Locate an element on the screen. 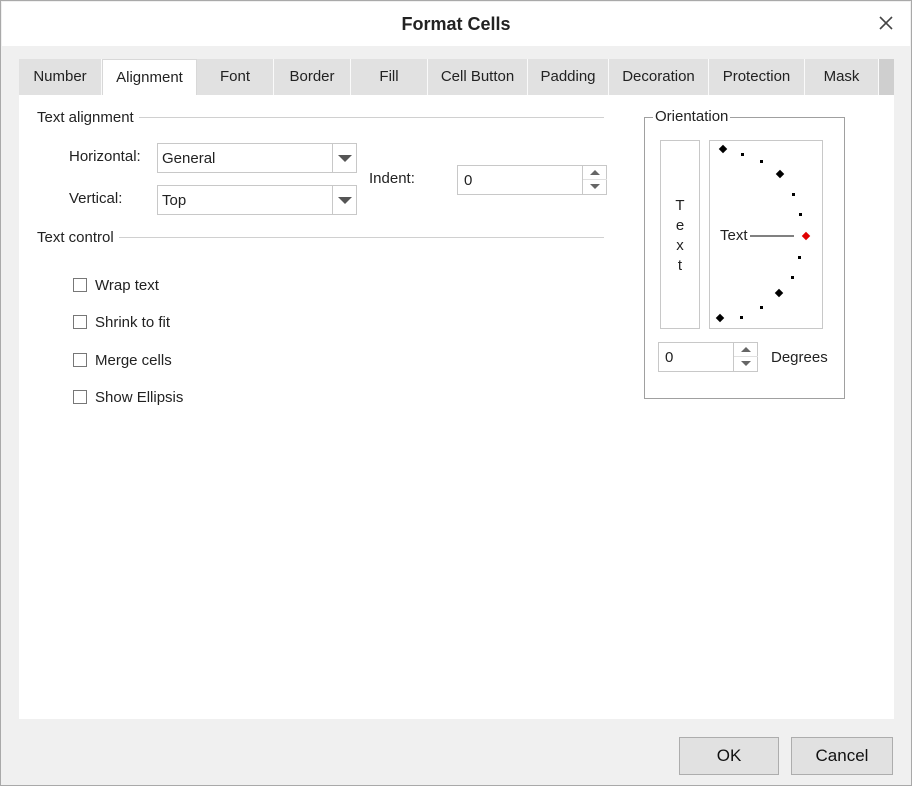 The height and width of the screenshot is (786, 912). indent-value: 0 is located at coordinates (468, 180).